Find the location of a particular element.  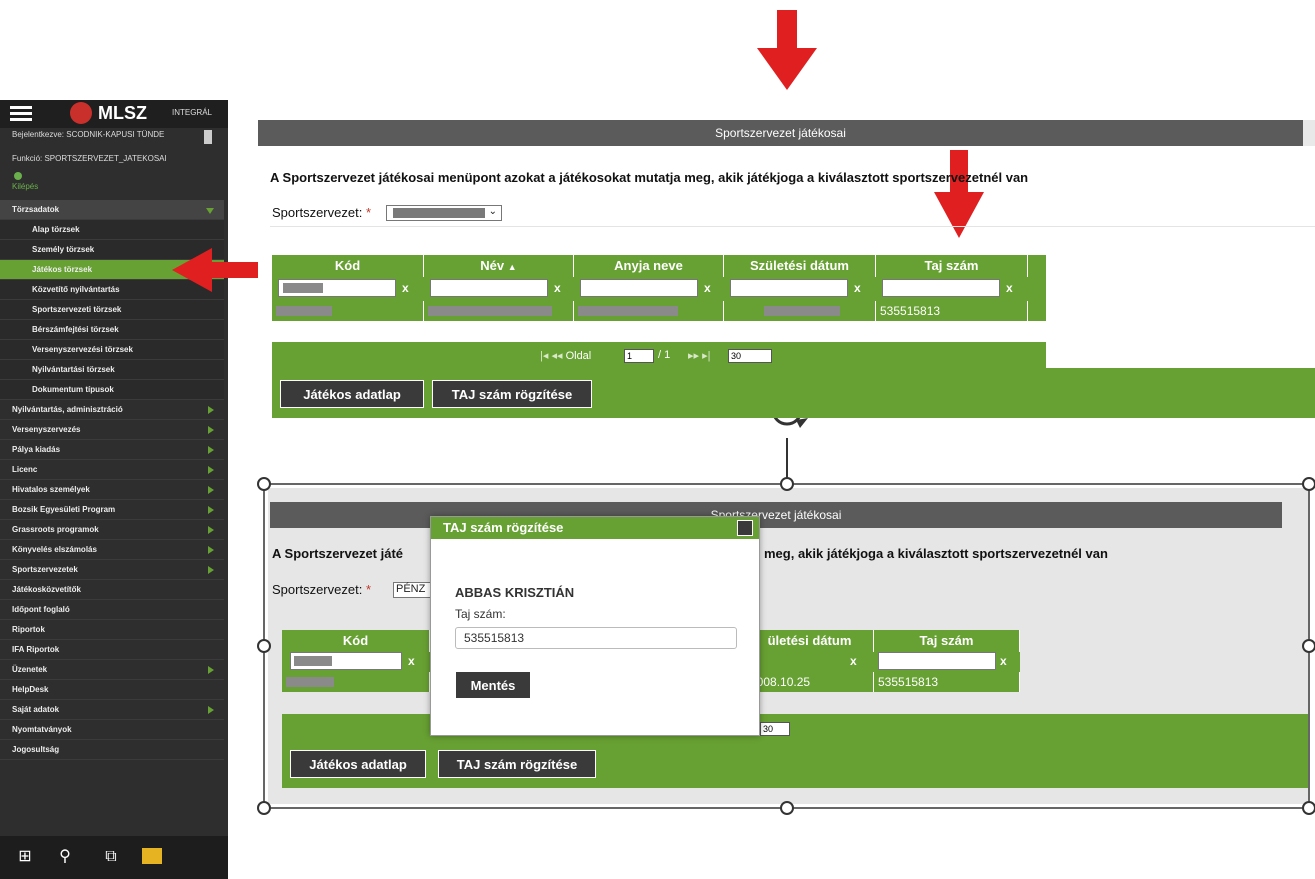

col-header-mother: Anyja neve is located at coordinates (649, 266).